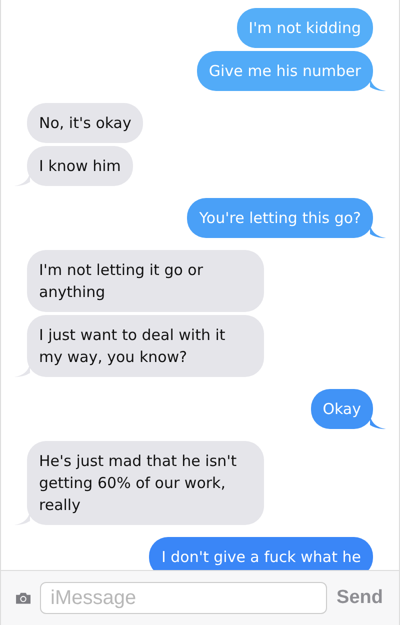 The height and width of the screenshot is (625, 400). Describe the element at coordinates (304, 28) in the screenshot. I see `message-bubble: I'm not kidding` at that location.